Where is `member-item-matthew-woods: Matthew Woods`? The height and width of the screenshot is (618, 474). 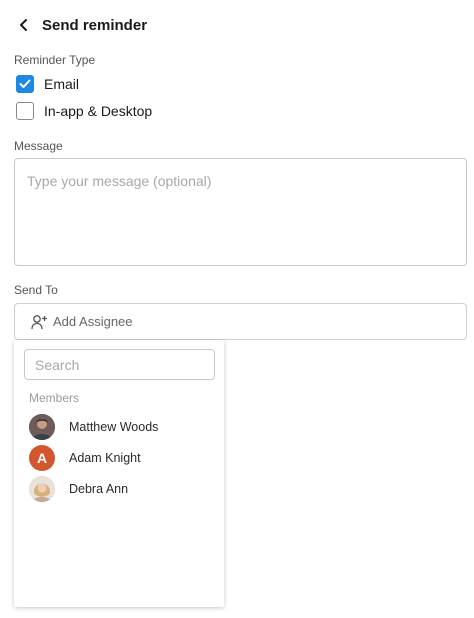 member-item-matthew-woods: Matthew Woods is located at coordinates (121, 427).